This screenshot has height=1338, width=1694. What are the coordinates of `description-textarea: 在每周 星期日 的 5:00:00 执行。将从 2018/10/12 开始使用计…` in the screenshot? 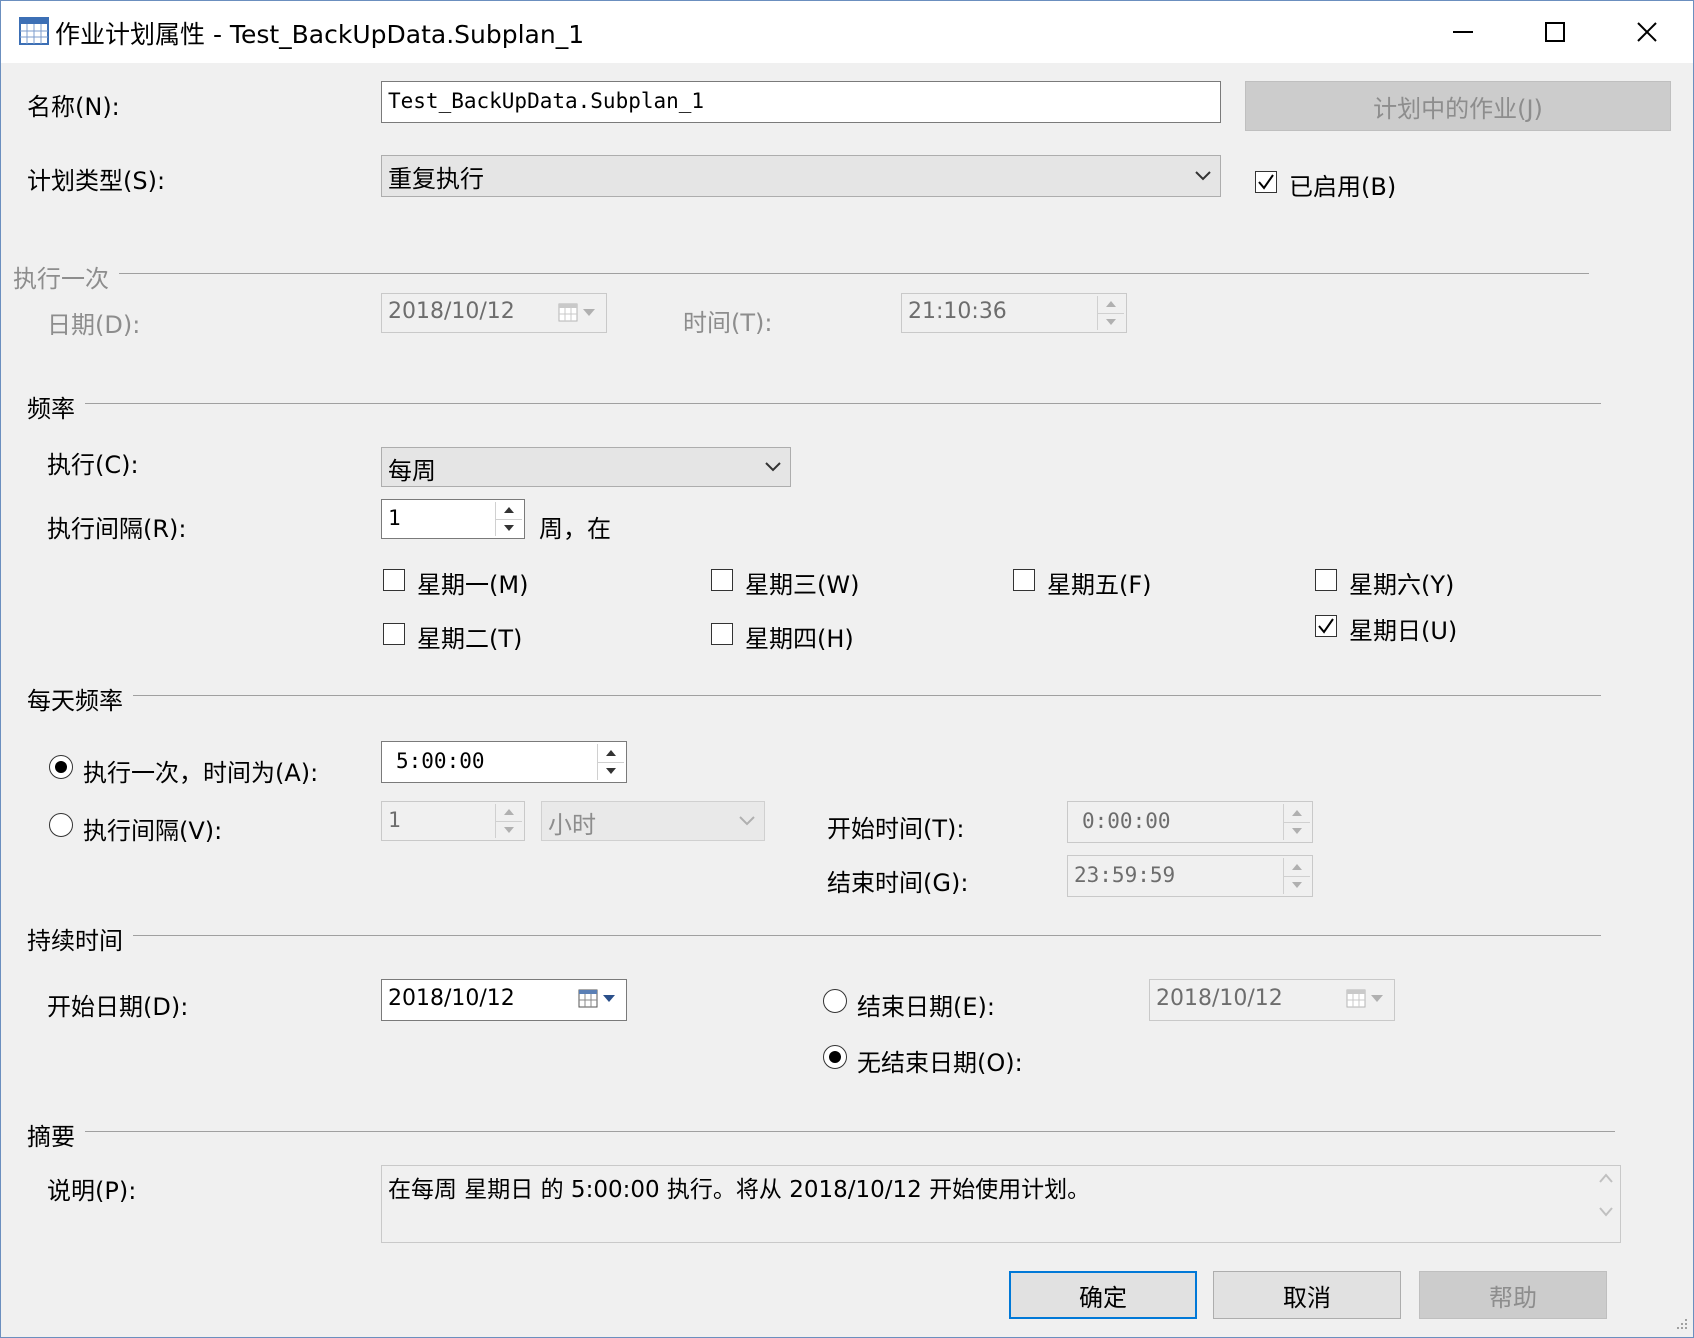 It's located at (1001, 1204).